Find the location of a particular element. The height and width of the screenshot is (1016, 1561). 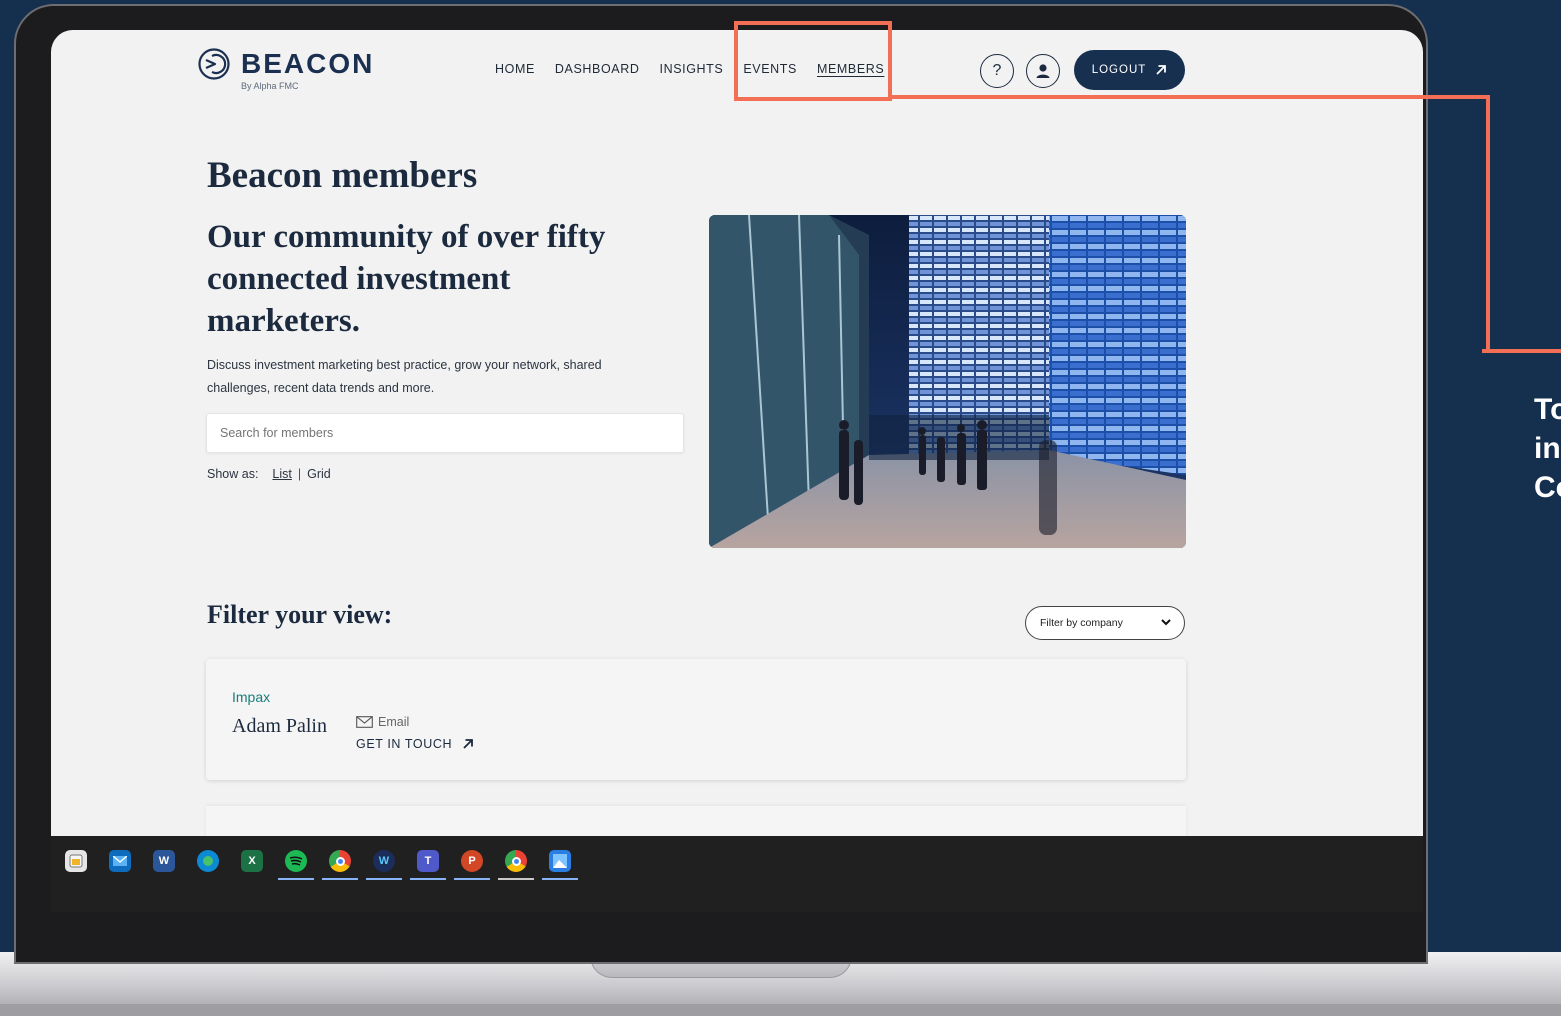

profile-button is located at coordinates (1043, 71).